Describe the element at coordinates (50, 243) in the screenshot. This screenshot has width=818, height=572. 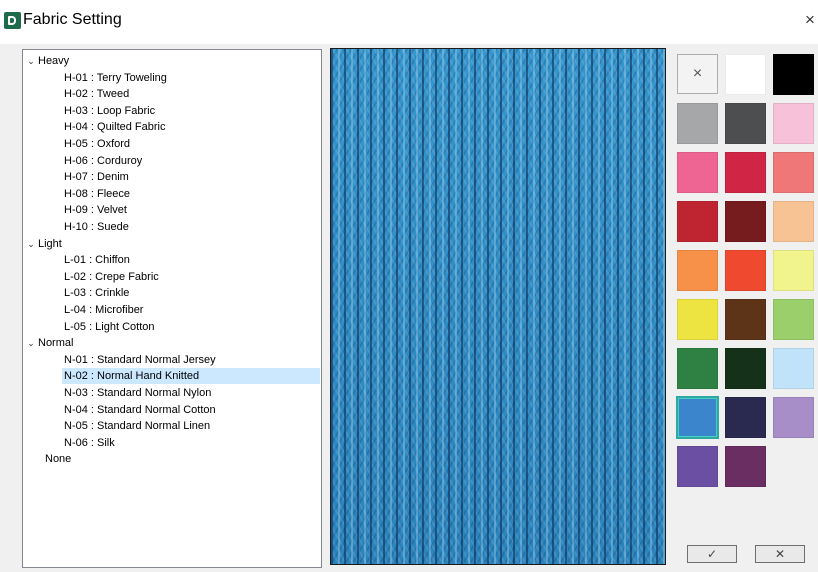
I see `tree-group-label: Light` at that location.